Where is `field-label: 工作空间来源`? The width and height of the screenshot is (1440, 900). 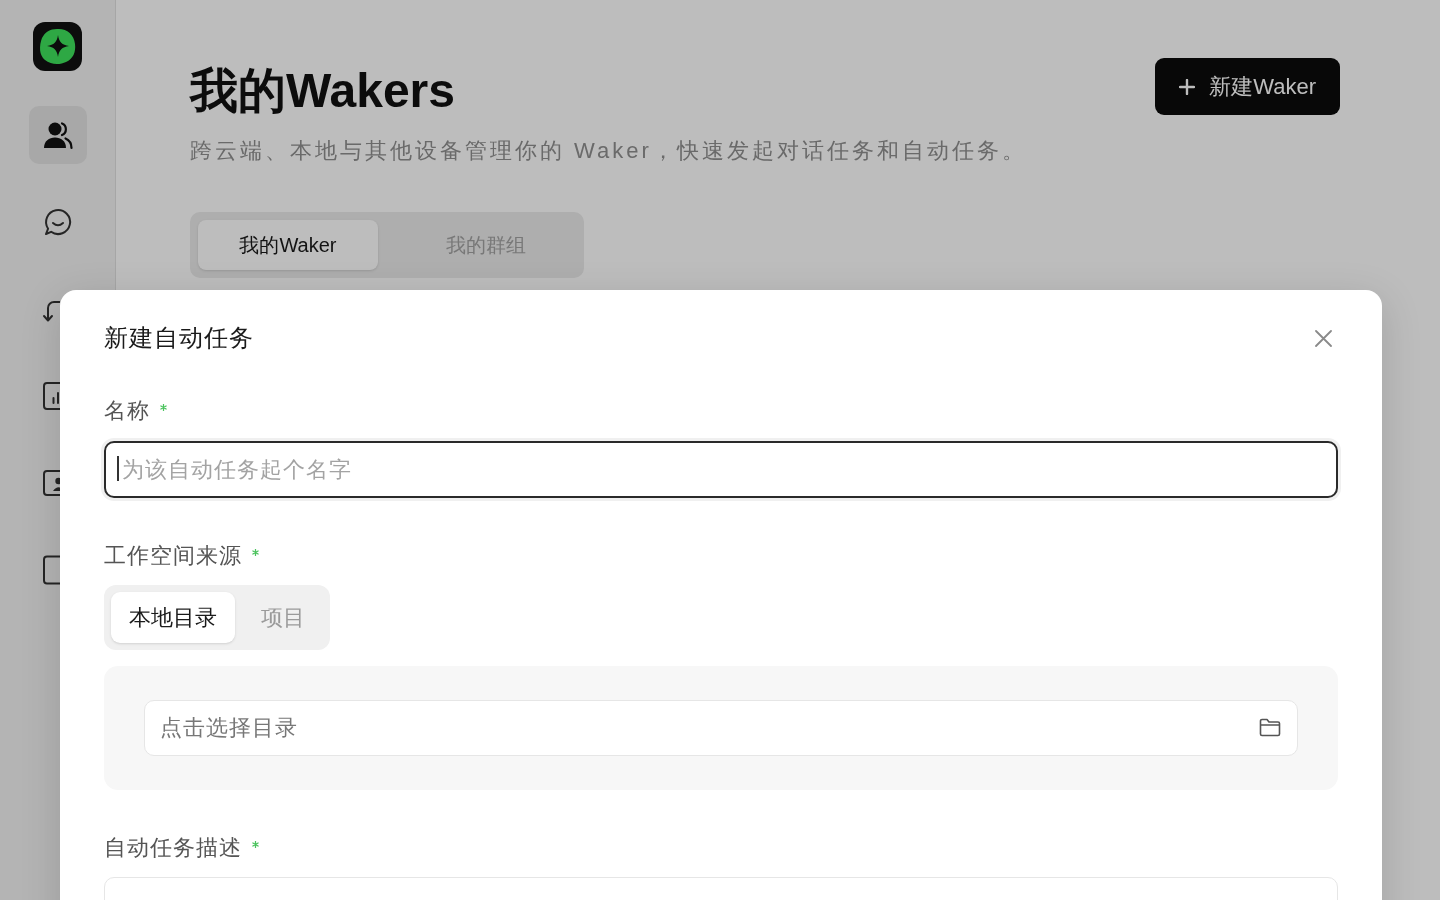
field-label: 工作空间来源 is located at coordinates (173, 556).